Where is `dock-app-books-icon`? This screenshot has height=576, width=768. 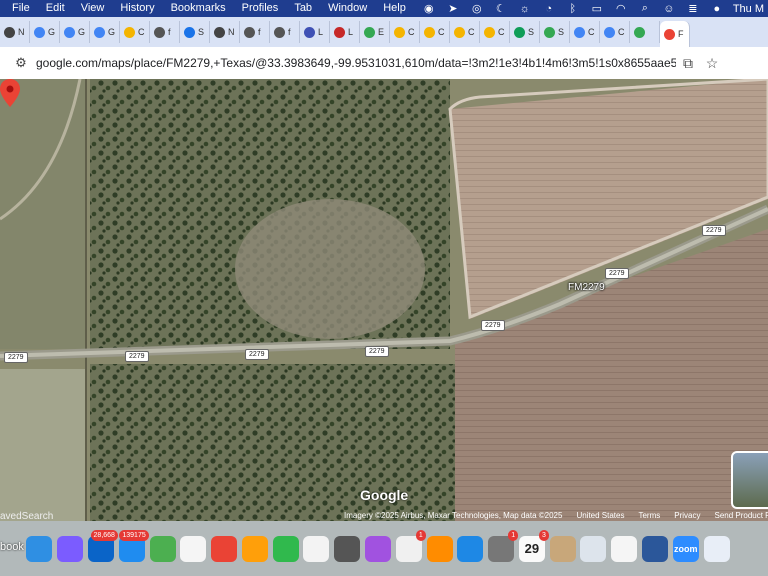 dock-app-books-icon is located at coordinates (439, 548).